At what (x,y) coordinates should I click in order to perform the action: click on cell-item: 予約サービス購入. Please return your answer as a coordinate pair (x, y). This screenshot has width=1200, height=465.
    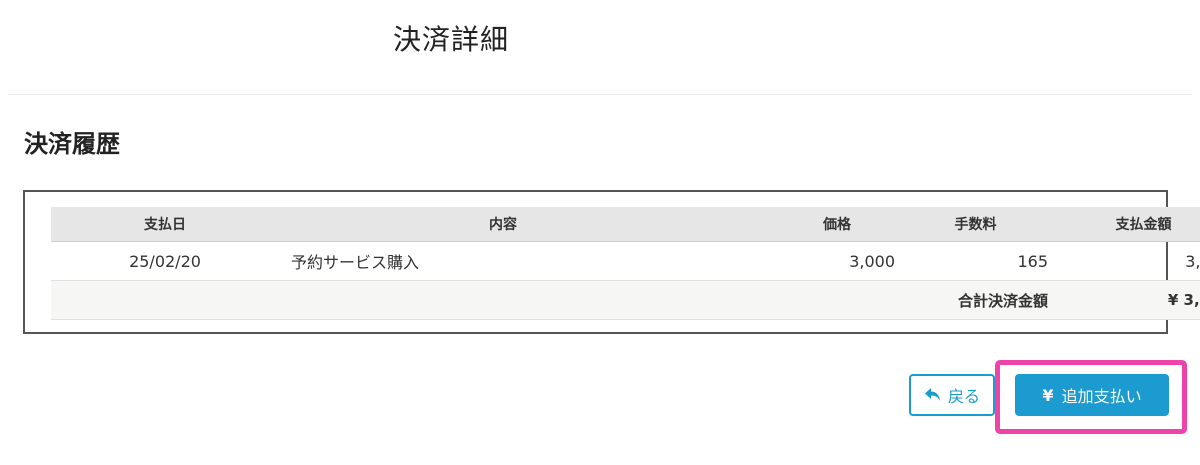
    Looking at the image, I should click on (503, 261).